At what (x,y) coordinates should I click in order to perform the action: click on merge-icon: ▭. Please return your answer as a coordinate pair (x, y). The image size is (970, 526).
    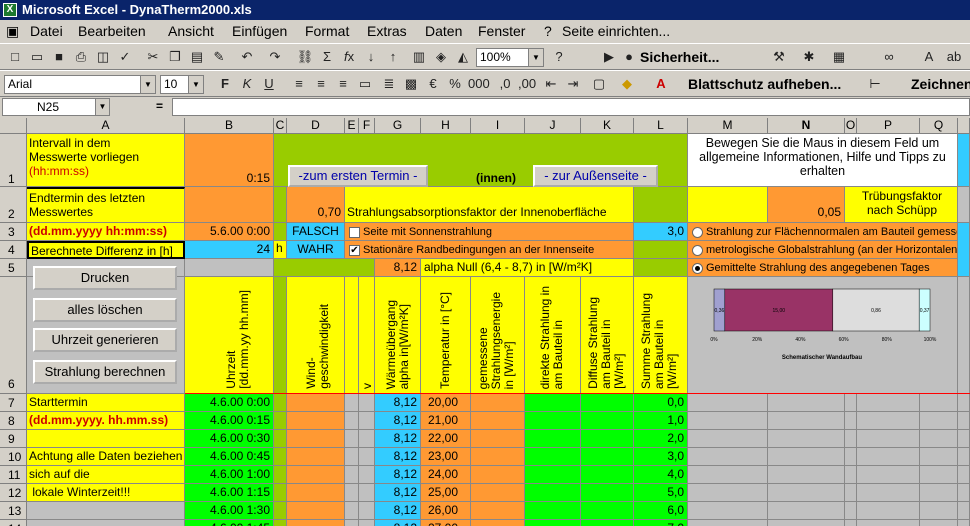
    Looking at the image, I should click on (365, 84).